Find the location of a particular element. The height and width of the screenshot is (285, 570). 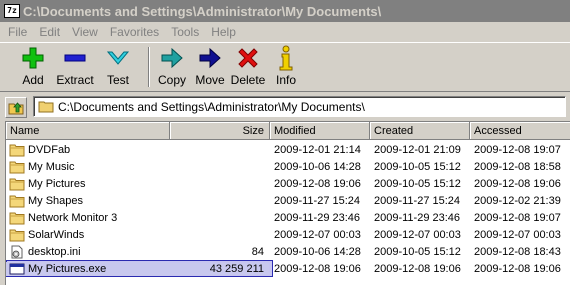

address-input is located at coordinates (298, 106).